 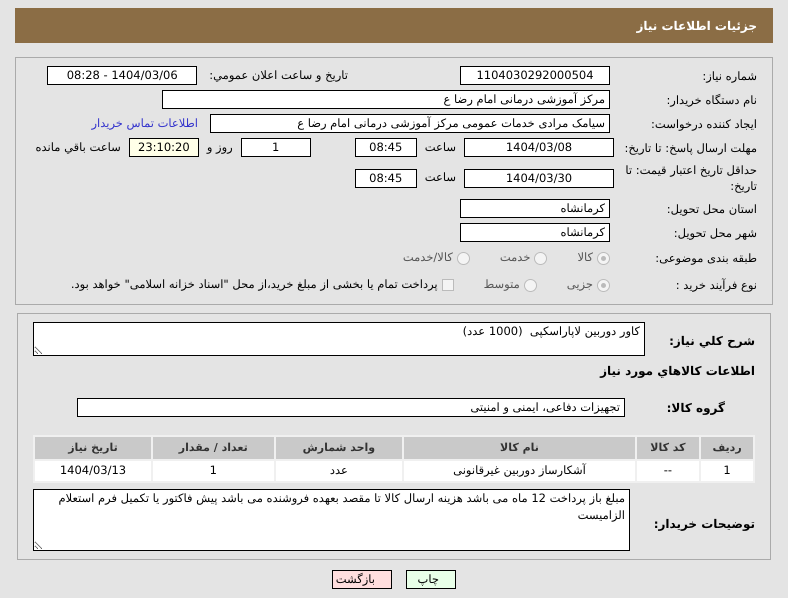 I want to click on field-label: استان محل تحویل:, so click(x=711, y=208).